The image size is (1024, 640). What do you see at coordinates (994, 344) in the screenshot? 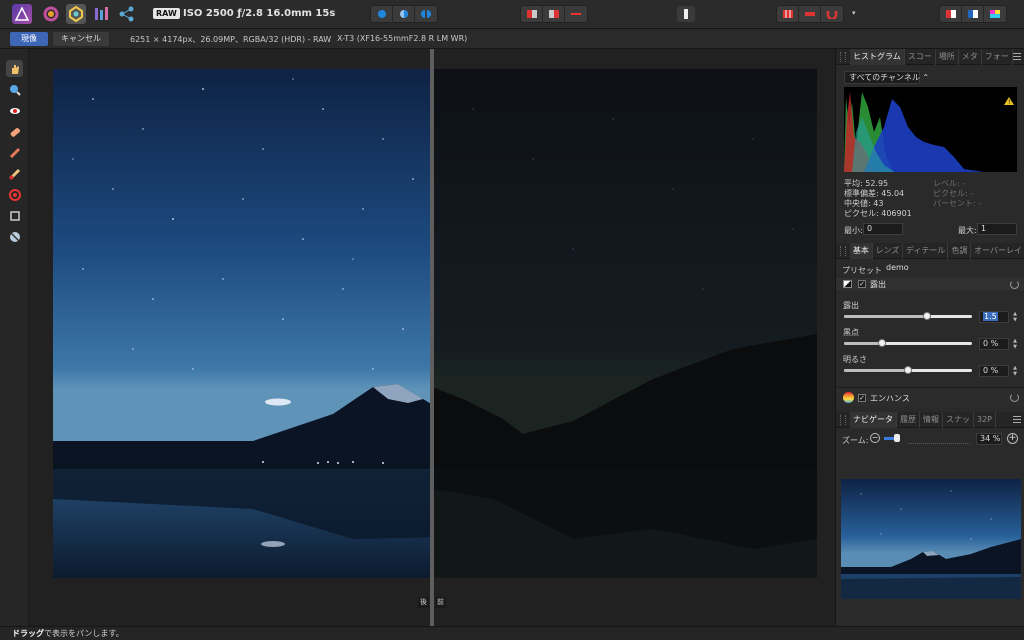
I see `blackpoint-value: 0 %` at bounding box center [994, 344].